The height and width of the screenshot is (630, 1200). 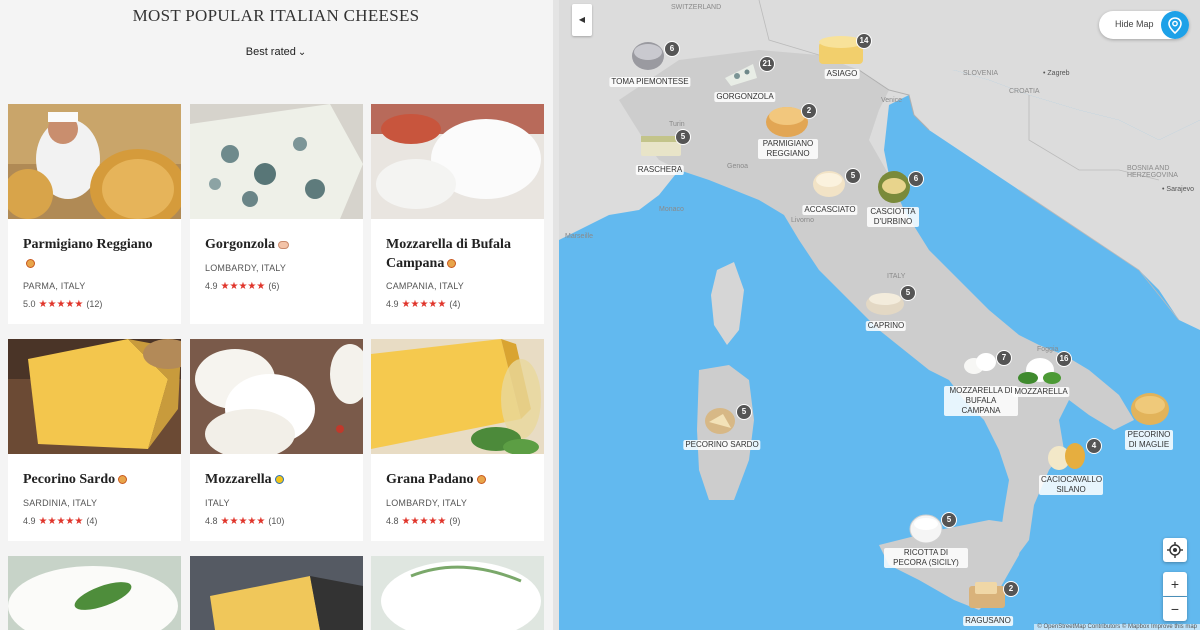 I want to click on locate-me-button, so click(x=1175, y=550).